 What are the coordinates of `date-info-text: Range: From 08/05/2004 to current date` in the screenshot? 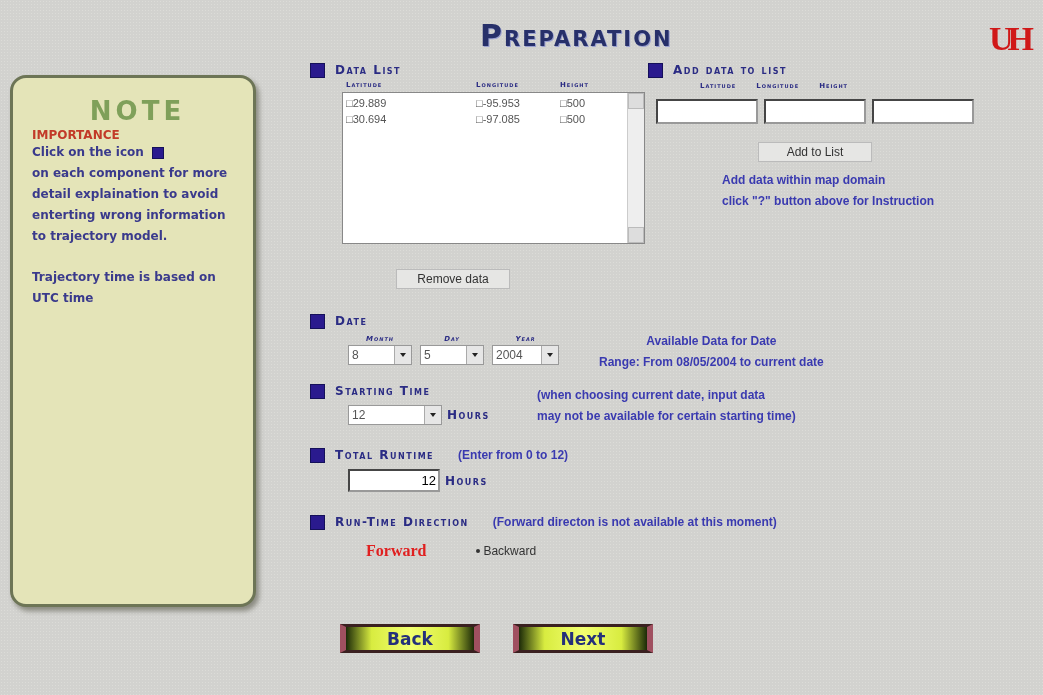 It's located at (711, 362).